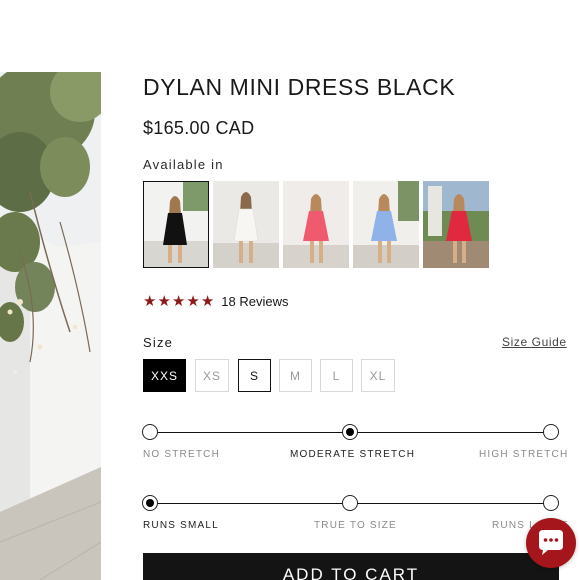 The height and width of the screenshot is (580, 580). I want to click on swatch-white, so click(246, 224).